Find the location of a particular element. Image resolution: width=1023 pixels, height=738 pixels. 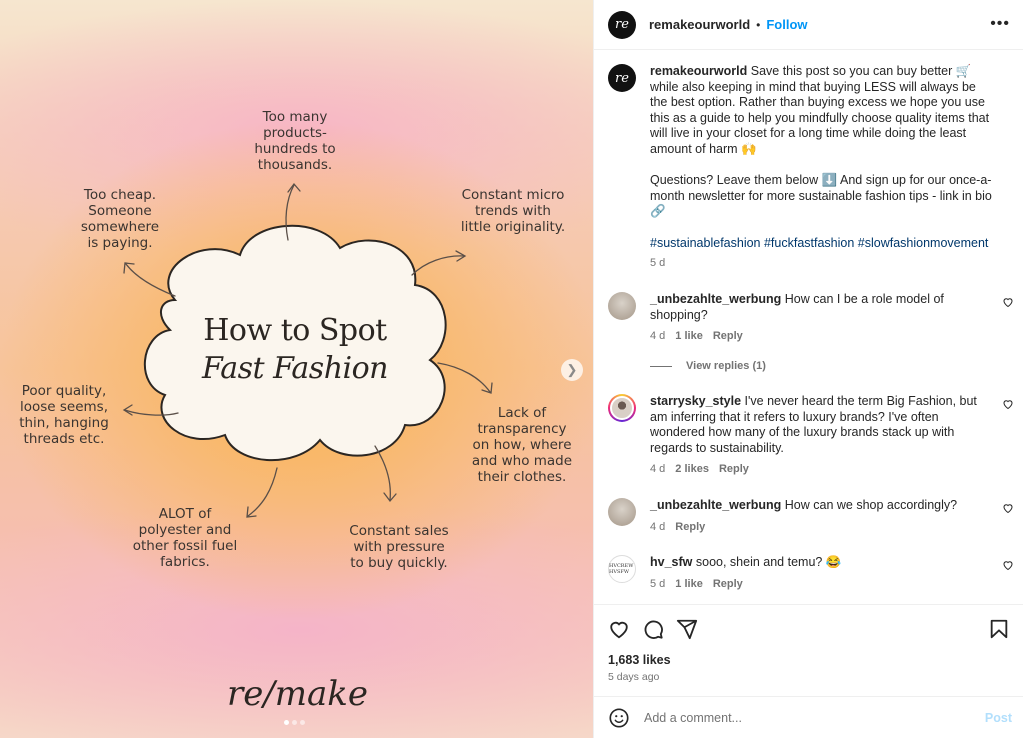

view-replies-button: View replies (1) is located at coordinates (708, 366).